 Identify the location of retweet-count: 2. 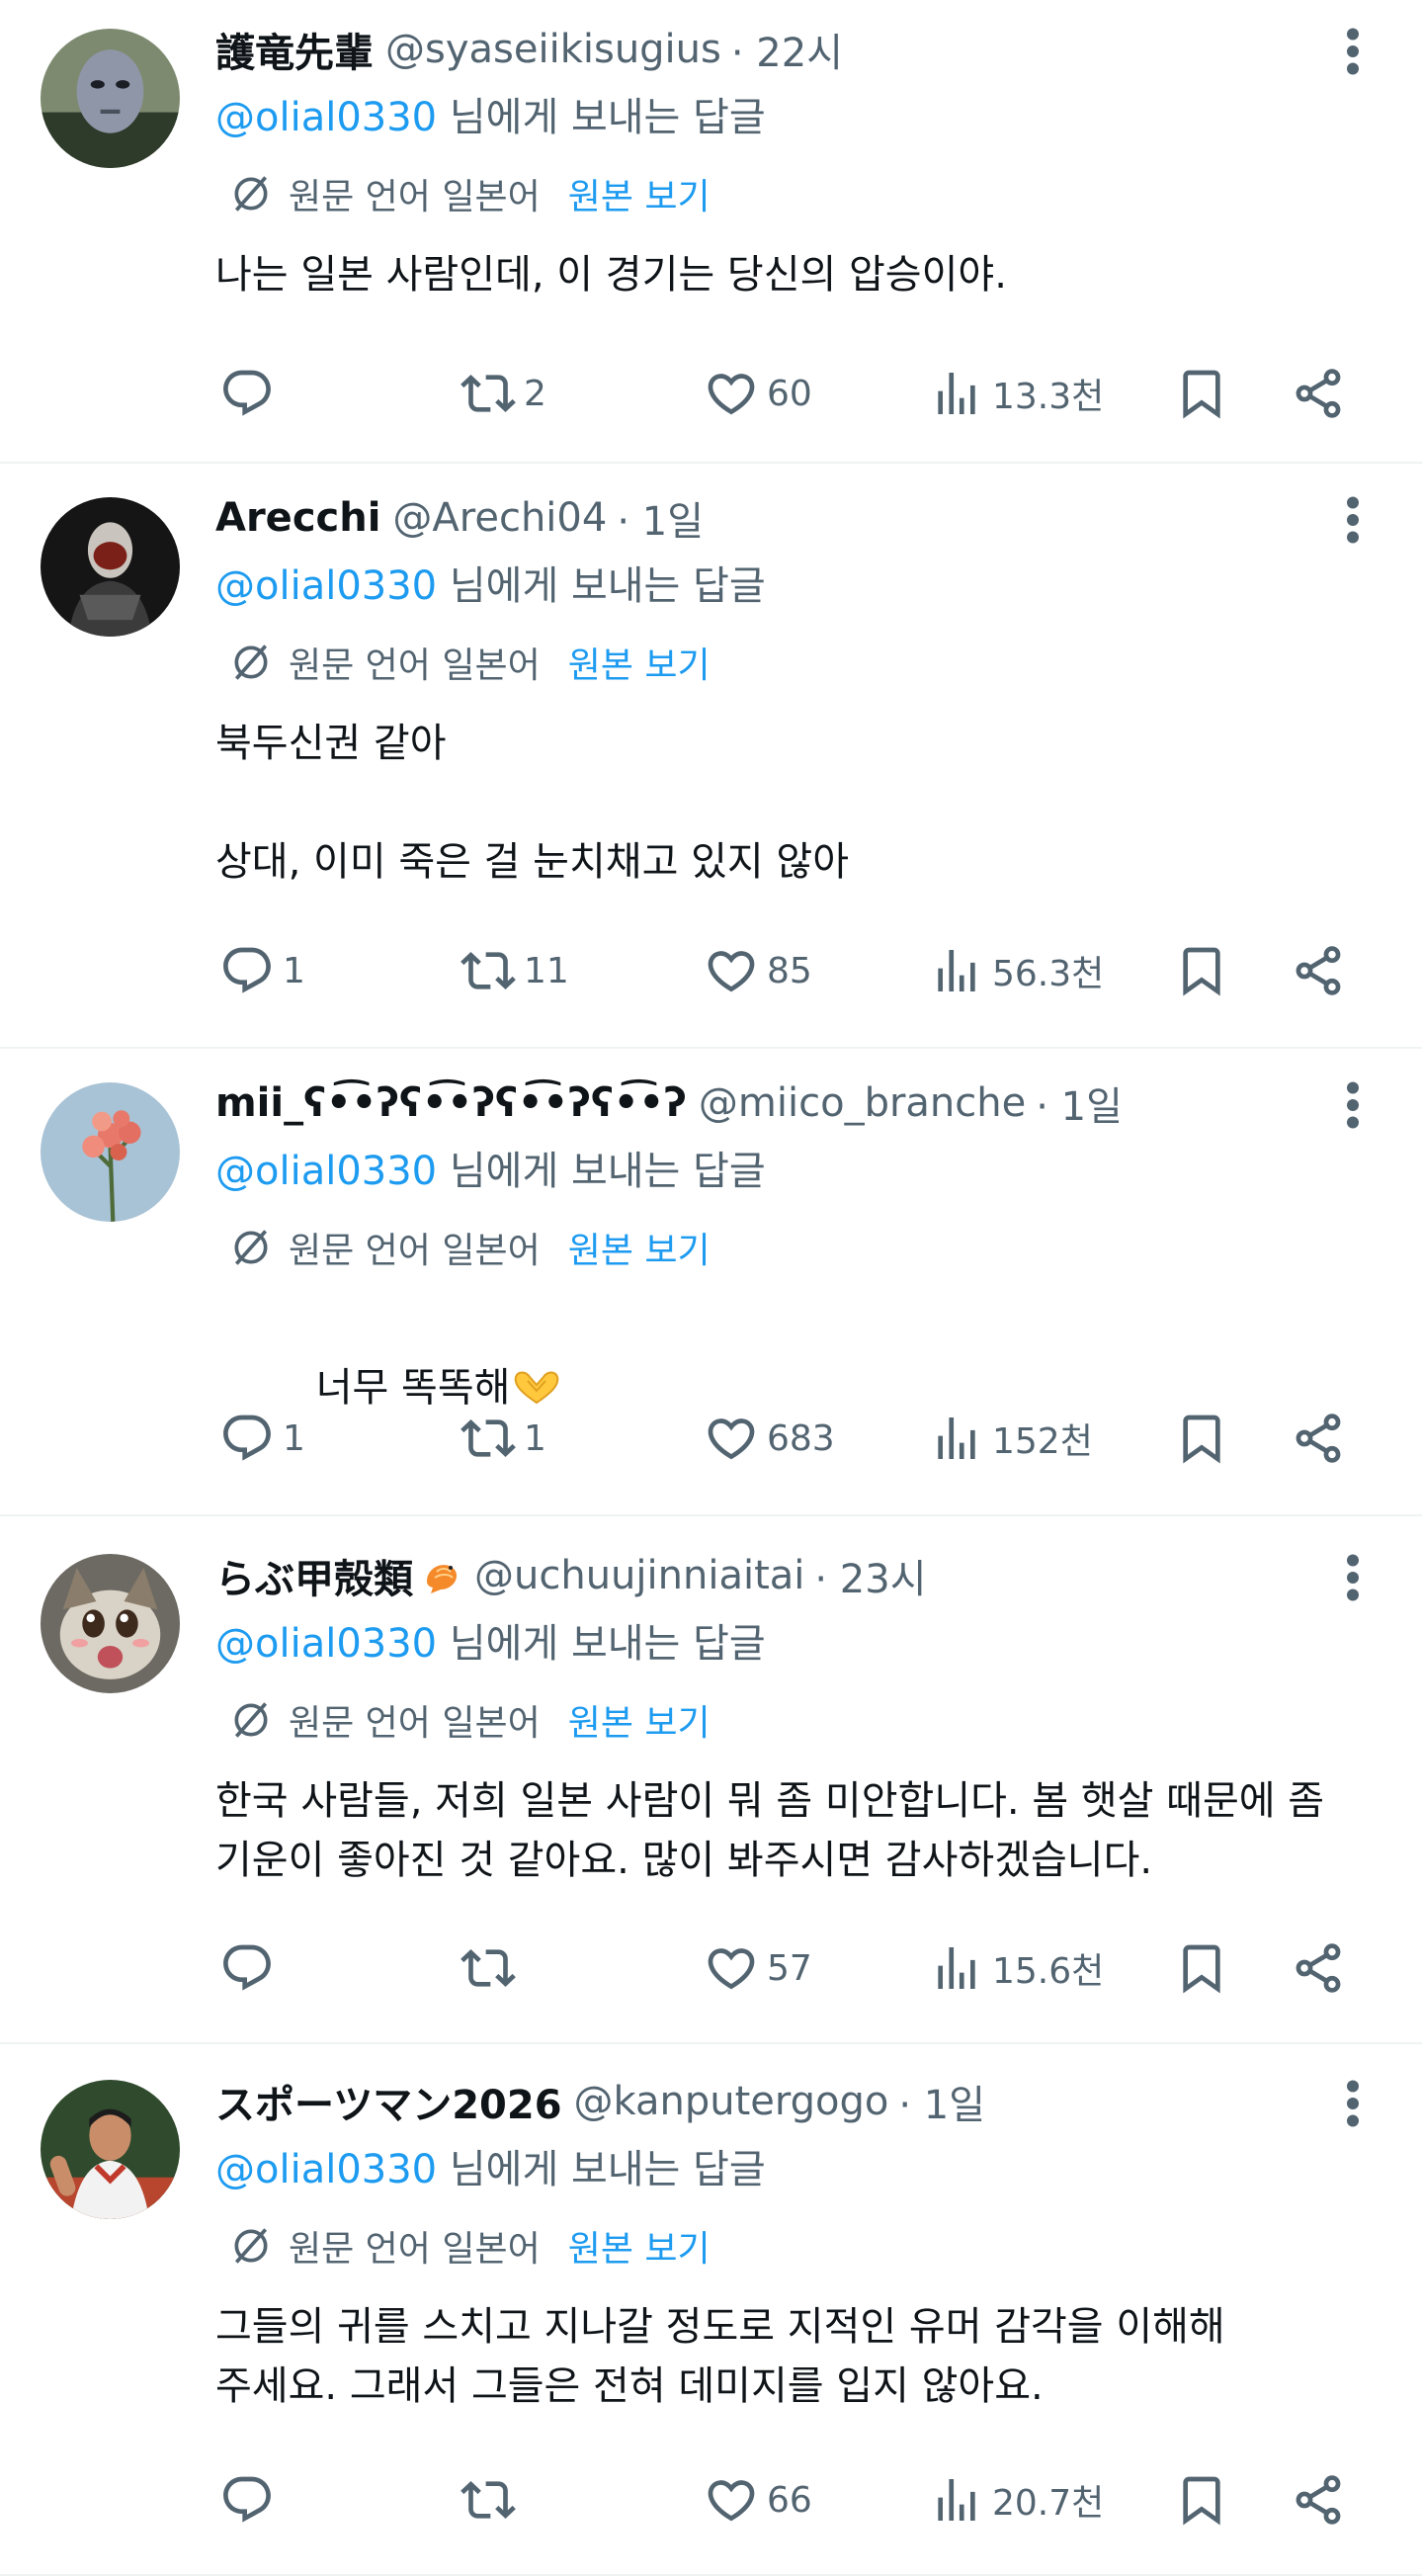
(535, 393).